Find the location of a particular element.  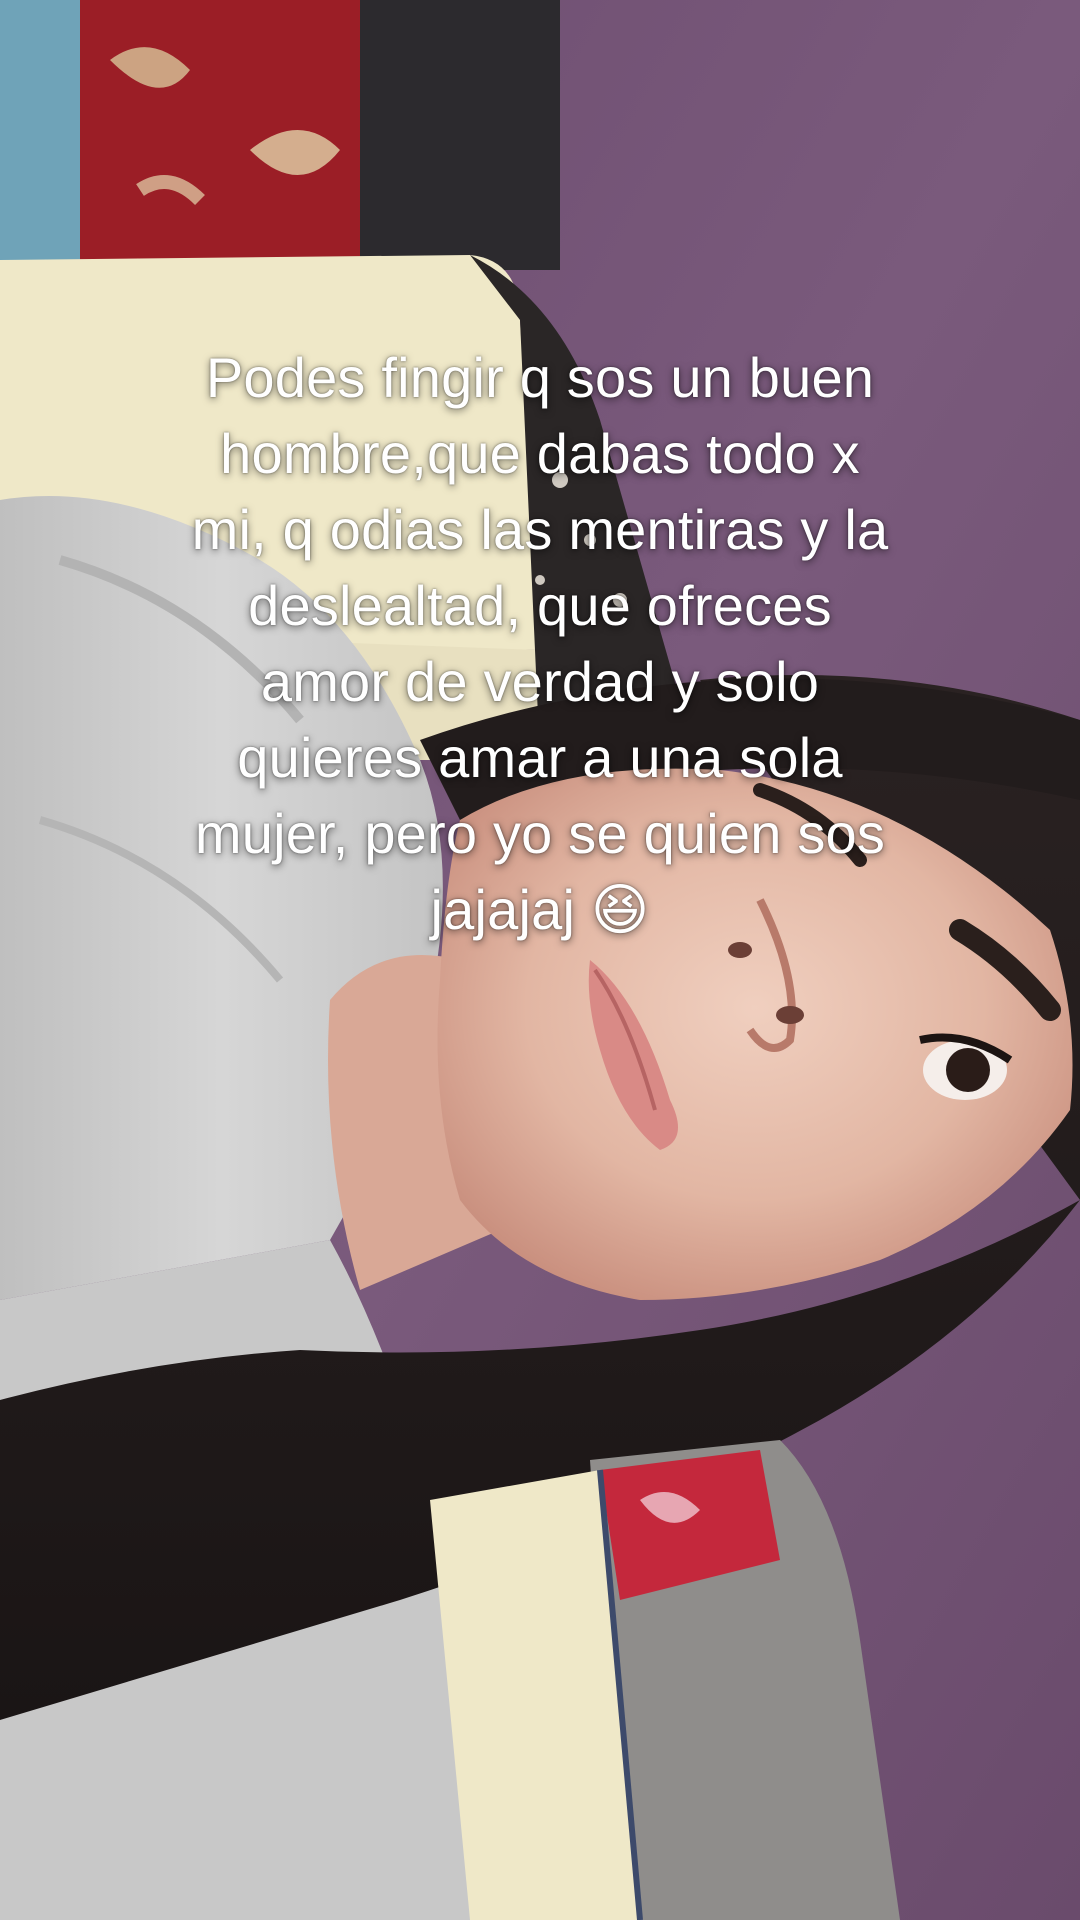

caption-line: deslealtad, que ofreces is located at coordinates (540, 605).